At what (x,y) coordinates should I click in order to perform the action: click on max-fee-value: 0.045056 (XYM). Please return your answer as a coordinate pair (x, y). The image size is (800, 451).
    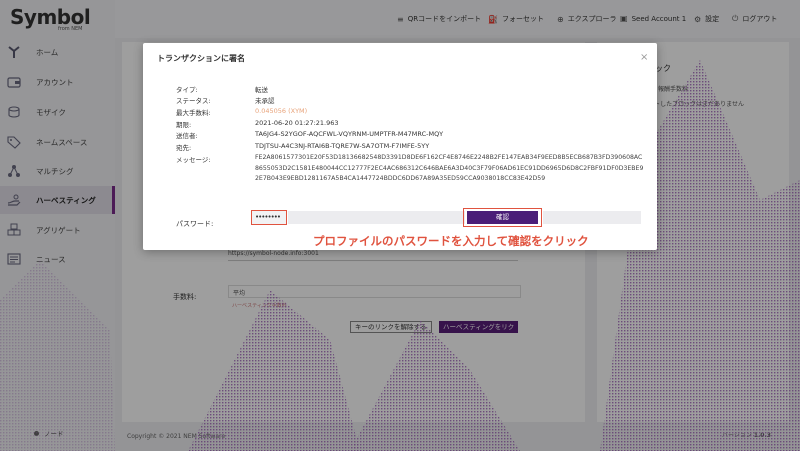
    Looking at the image, I should click on (281, 111).